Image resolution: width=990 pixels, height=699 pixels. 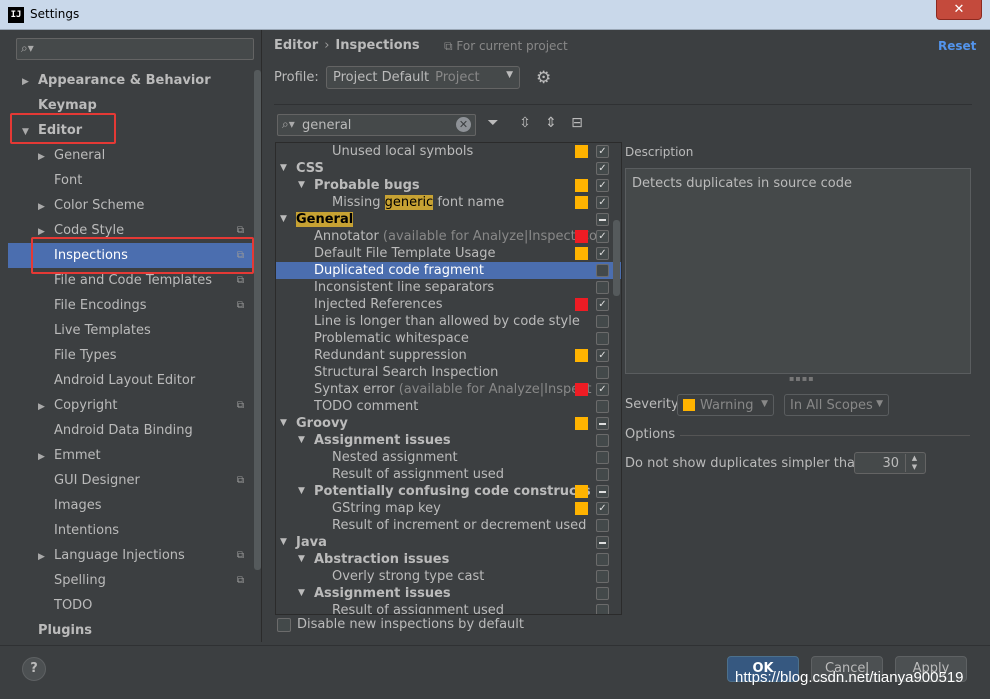 What do you see at coordinates (131, 155) in the screenshot?
I see `sidebar-item-general: ▶ General` at bounding box center [131, 155].